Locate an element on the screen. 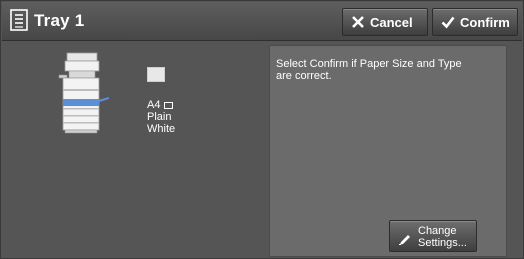 This screenshot has height=259, width=524. confirm-button: Confirm is located at coordinates (475, 22).